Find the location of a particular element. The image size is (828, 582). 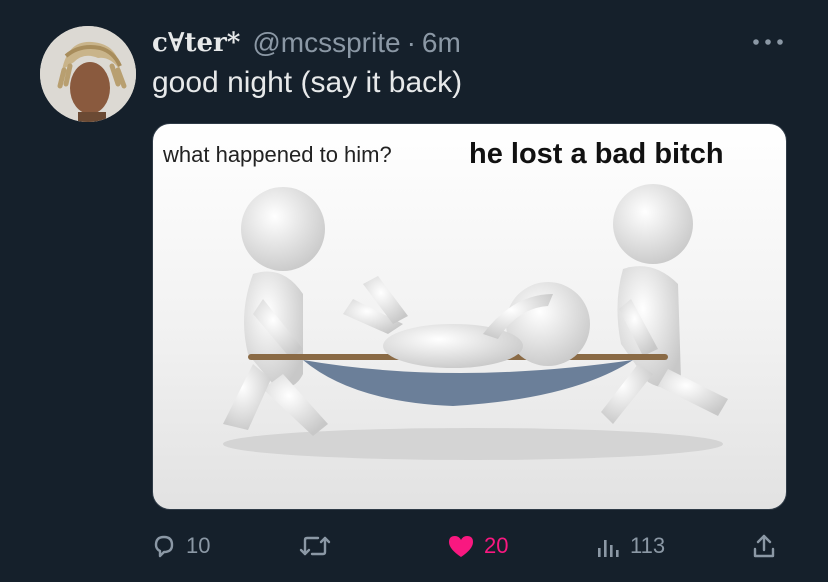

views-icon is located at coordinates (608, 548).